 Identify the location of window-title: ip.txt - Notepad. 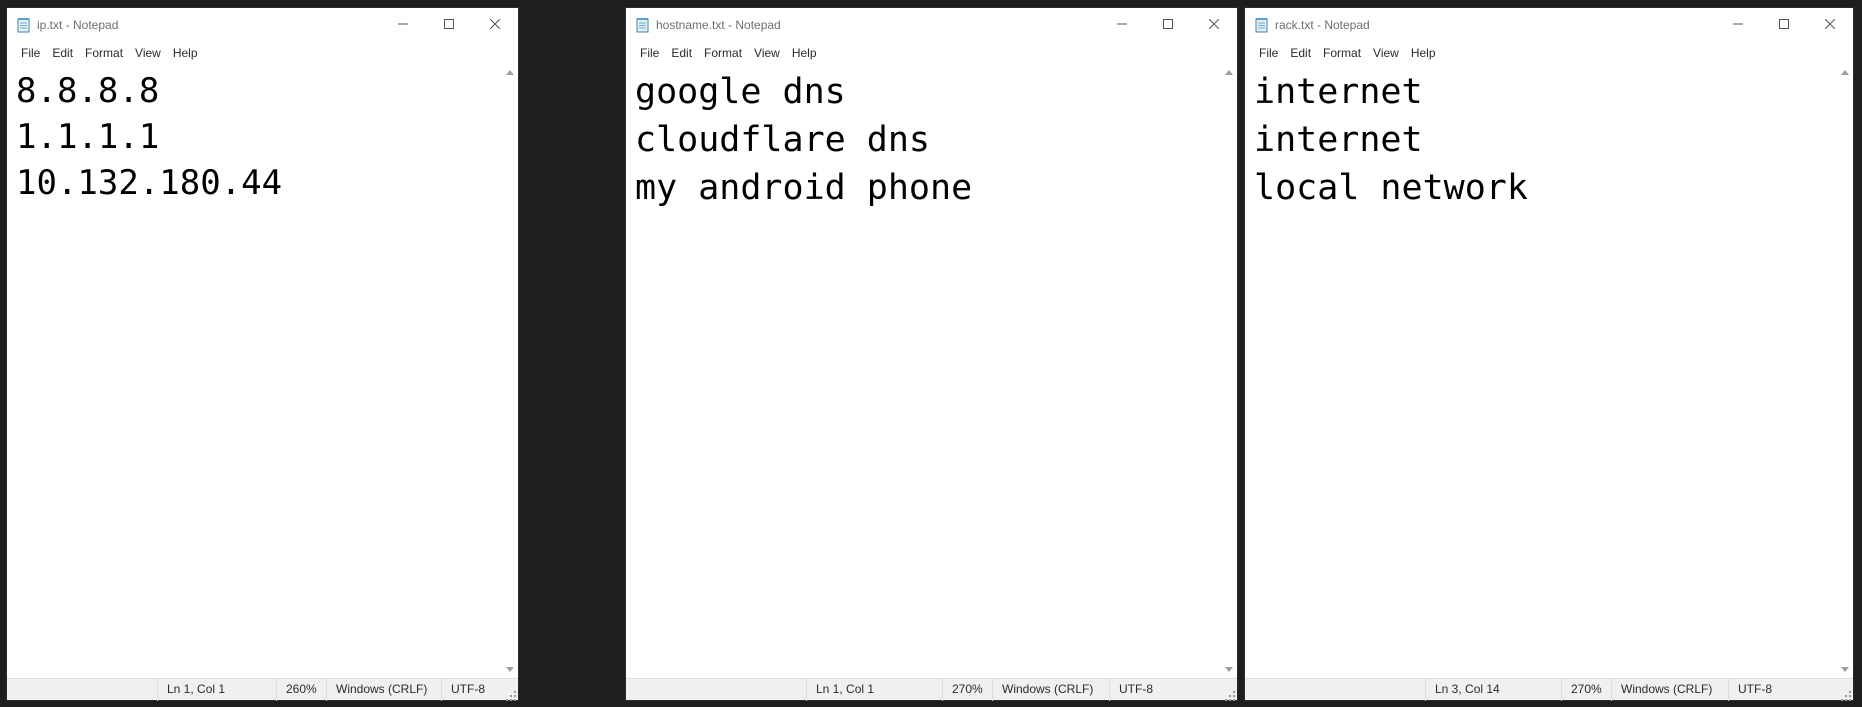
(78, 25).